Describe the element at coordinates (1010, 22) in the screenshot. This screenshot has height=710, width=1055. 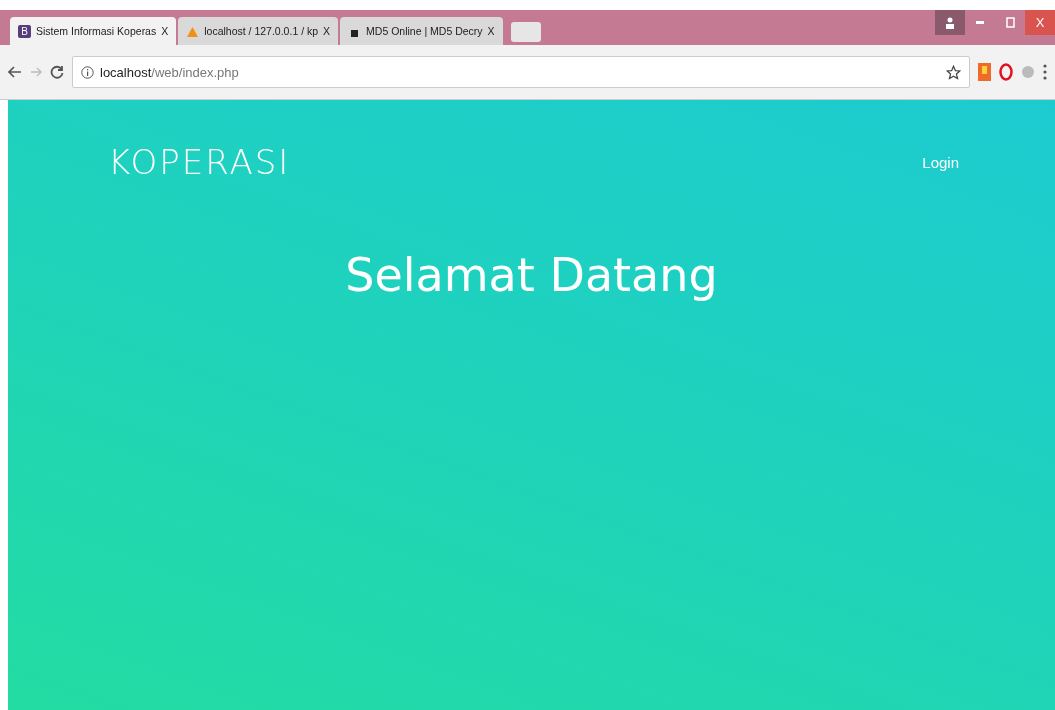
I see `restore-icon` at that location.